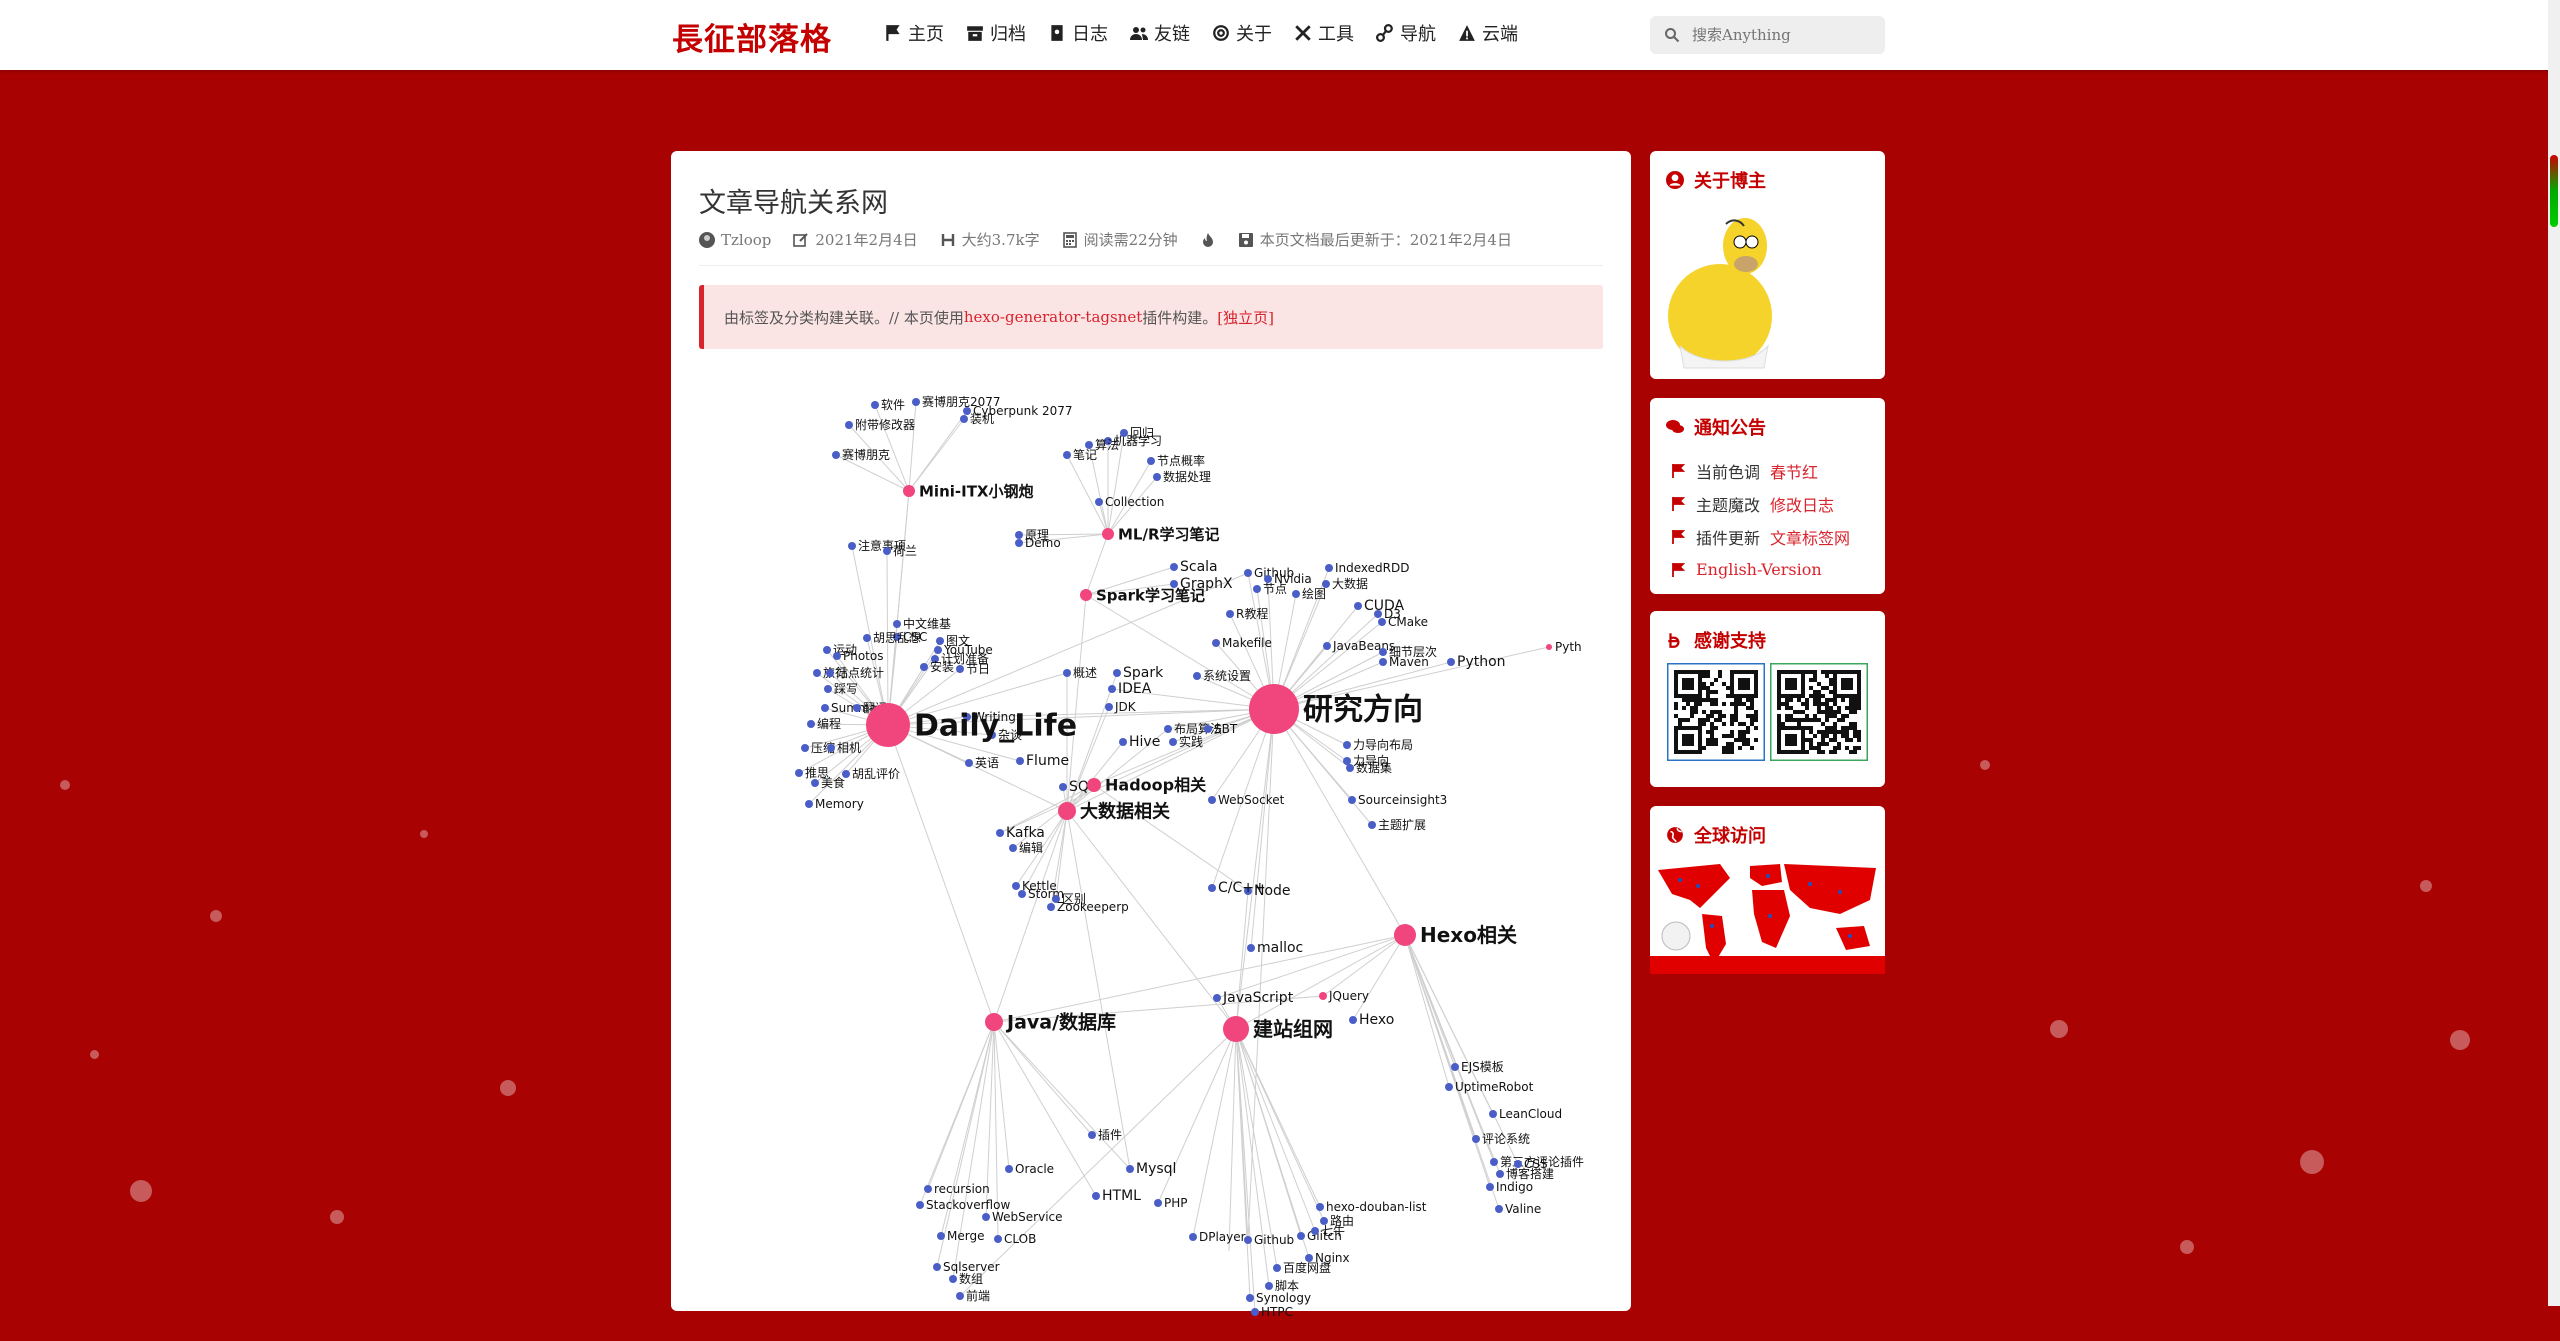 The height and width of the screenshot is (1341, 2560). I want to click on standalone-page-link: [独立页], so click(1245, 317).